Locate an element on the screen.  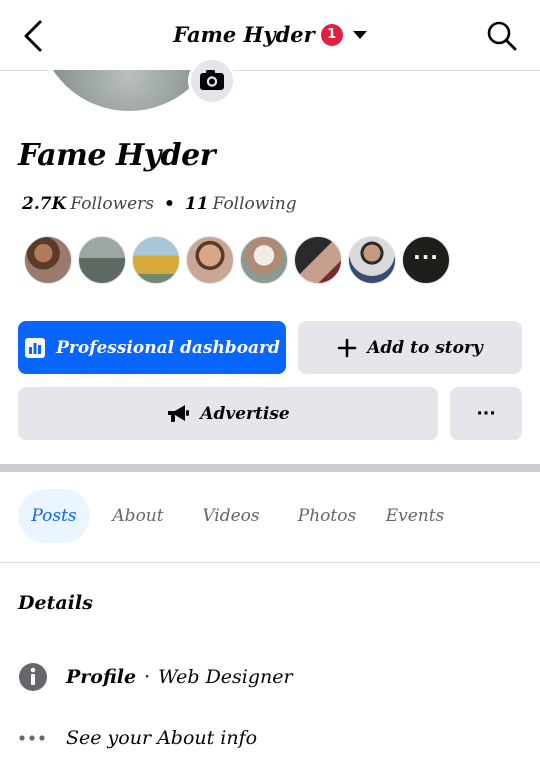
more-options-button: ··· is located at coordinates (486, 413).